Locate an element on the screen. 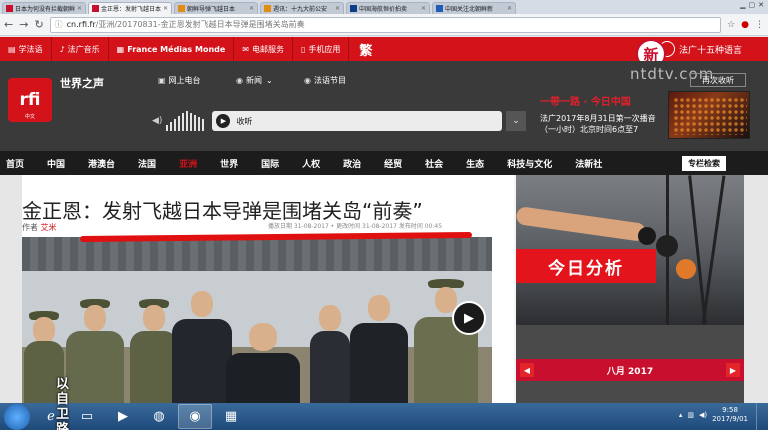  network-icon: ▥ is located at coordinates (690, 415).